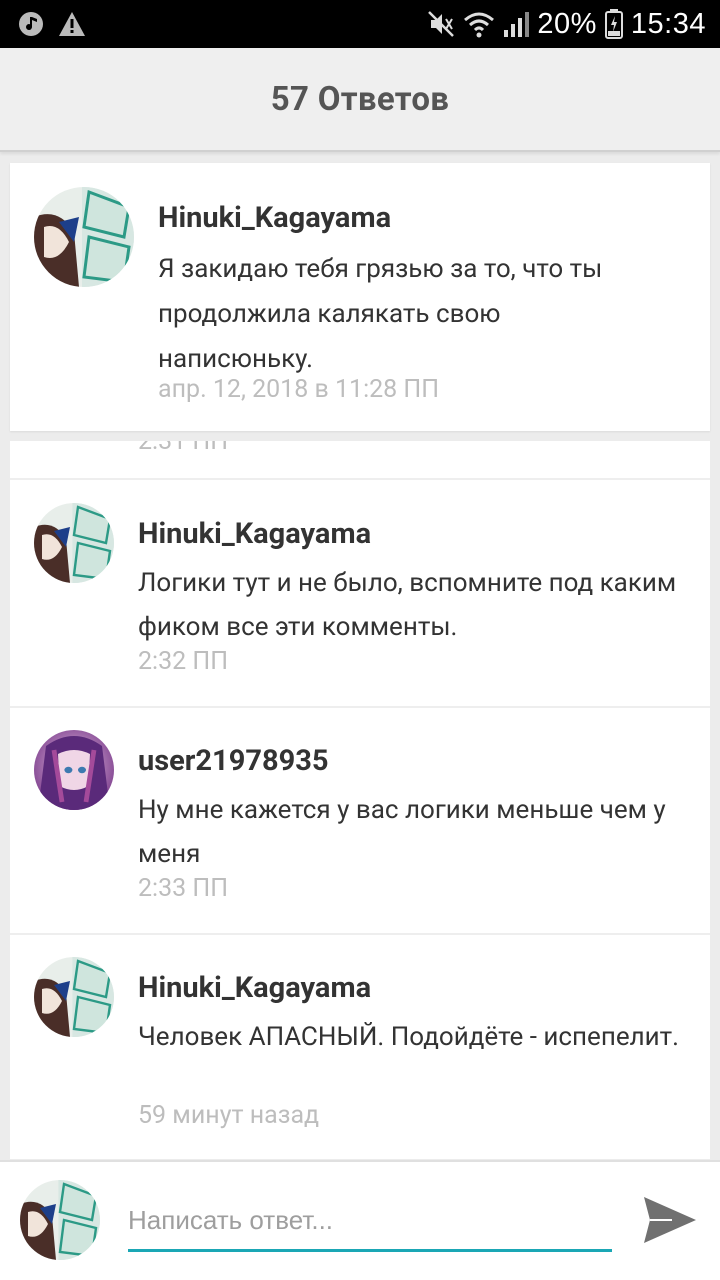  I want to click on clipped-timestamp: 2:31 ПП, so click(183, 448).